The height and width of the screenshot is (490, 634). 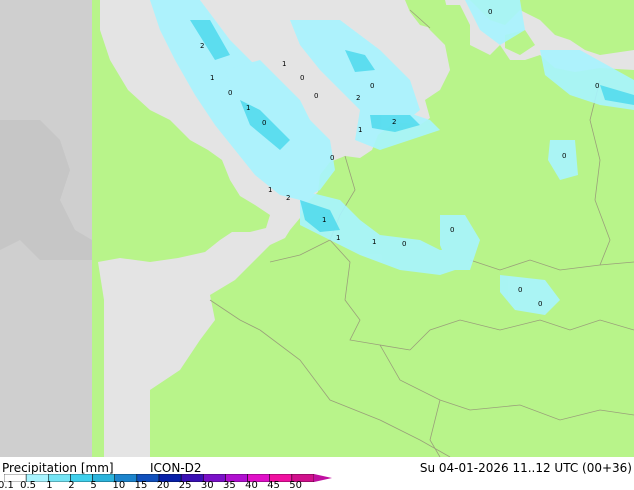 I want to click on legend-tick-label: 20, so click(x=163, y=485).